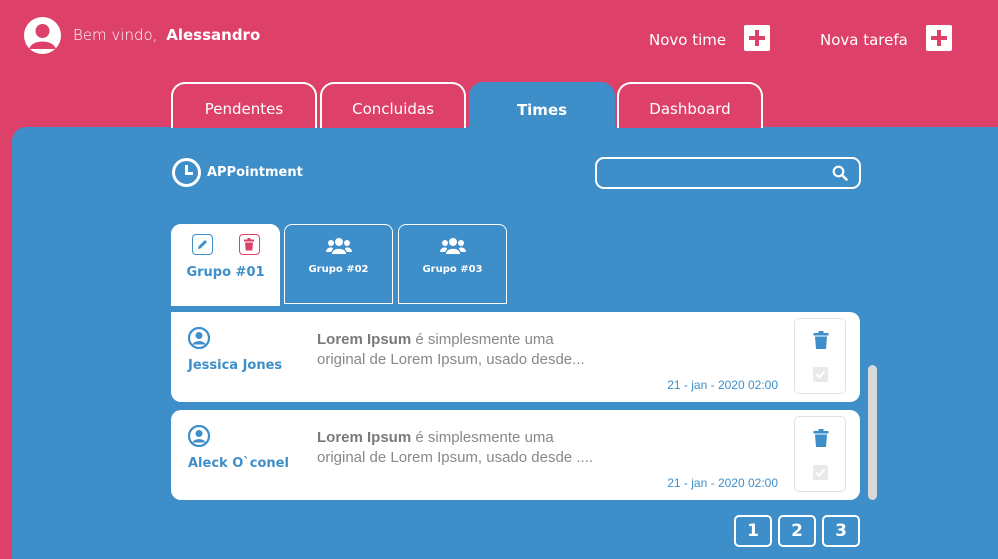  What do you see at coordinates (338, 269) in the screenshot?
I see `group-label: Grupo #02` at bounding box center [338, 269].